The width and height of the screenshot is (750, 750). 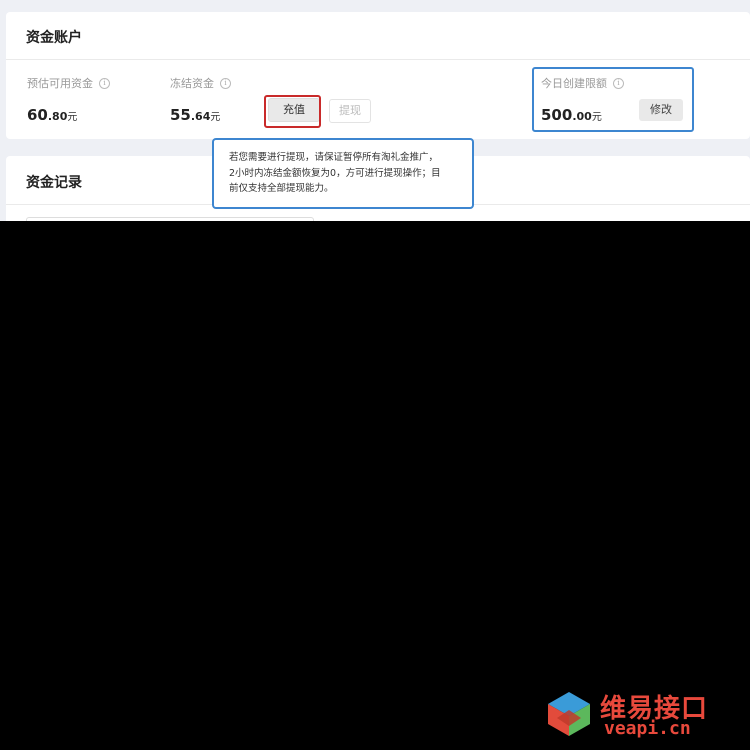 What do you see at coordinates (281, 188) in the screenshot?
I see `tooltip-line: 前仅支持全部提现能力。` at bounding box center [281, 188].